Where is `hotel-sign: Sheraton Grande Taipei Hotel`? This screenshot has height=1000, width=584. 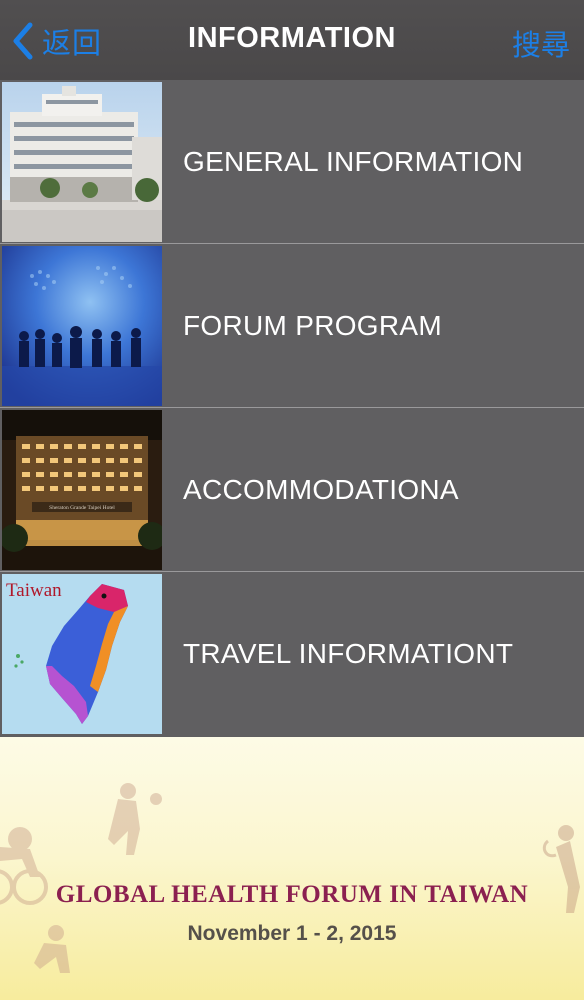 hotel-sign: Sheraton Grande Taipei Hotel is located at coordinates (82, 508).